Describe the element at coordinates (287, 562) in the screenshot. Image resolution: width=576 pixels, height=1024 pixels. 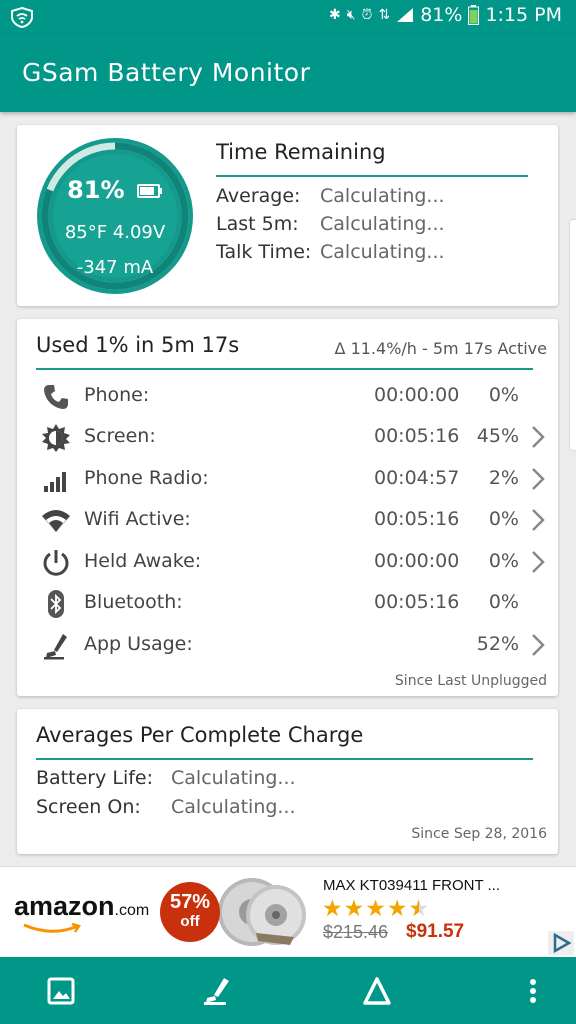
I see `usage-row-held-awake: Held Awake: 00:00:00 0%` at that location.